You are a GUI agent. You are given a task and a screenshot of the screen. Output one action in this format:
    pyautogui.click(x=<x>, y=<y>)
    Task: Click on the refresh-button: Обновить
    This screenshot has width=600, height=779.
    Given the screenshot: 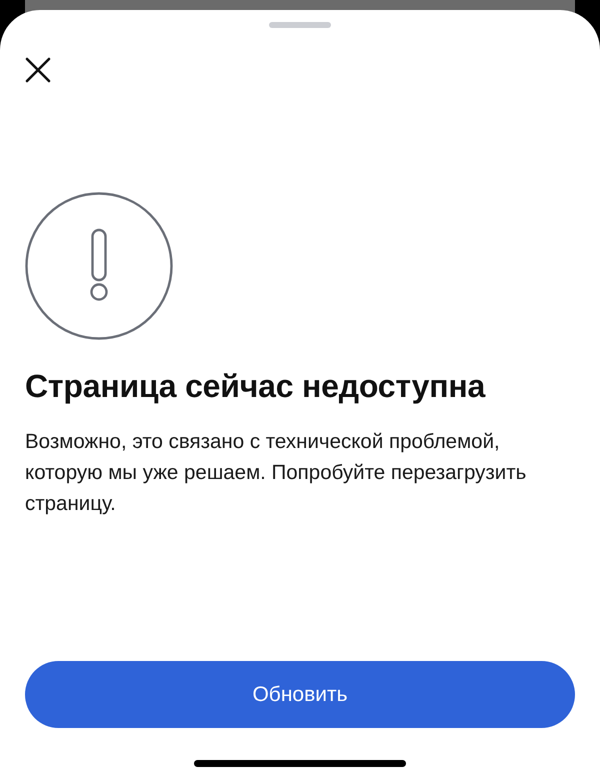 What is the action you would take?
    pyautogui.click(x=300, y=694)
    